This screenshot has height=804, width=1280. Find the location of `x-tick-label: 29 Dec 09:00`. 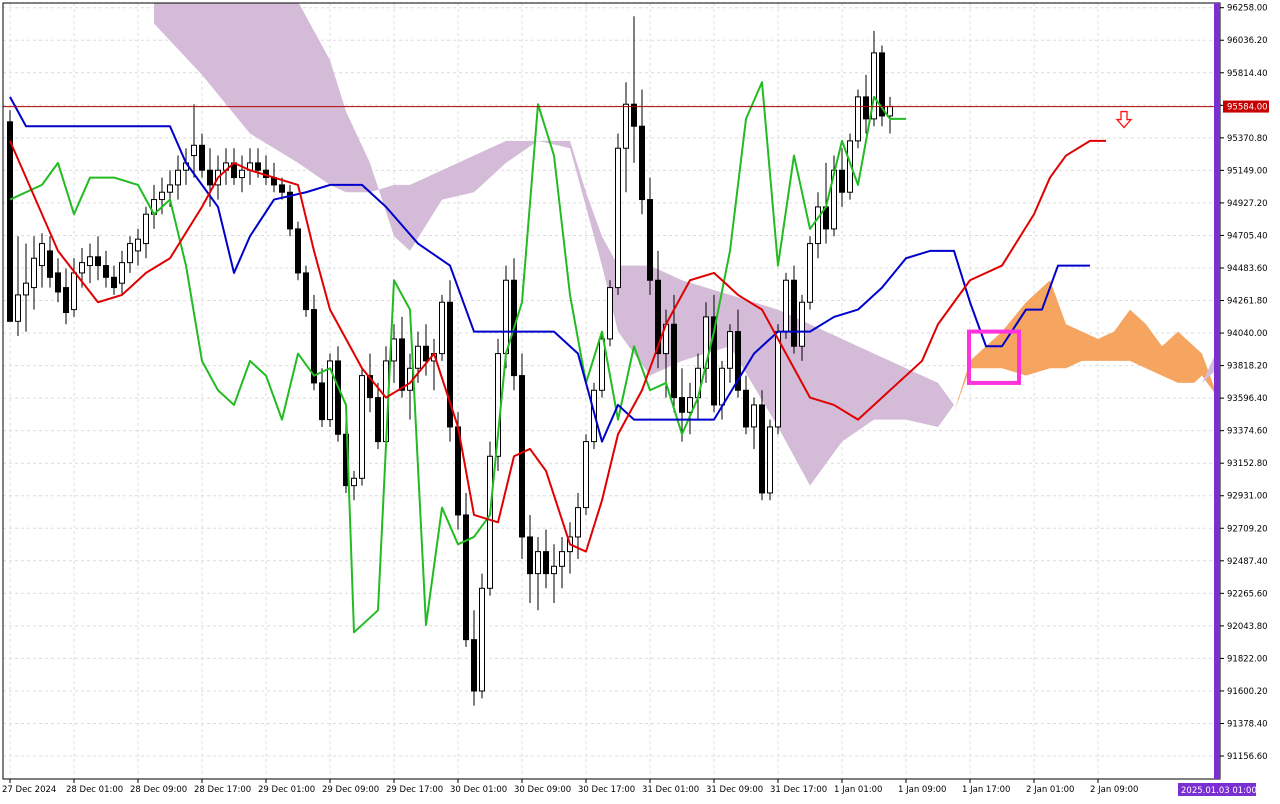

x-tick-label: 29 Dec 09:00 is located at coordinates (350, 790).